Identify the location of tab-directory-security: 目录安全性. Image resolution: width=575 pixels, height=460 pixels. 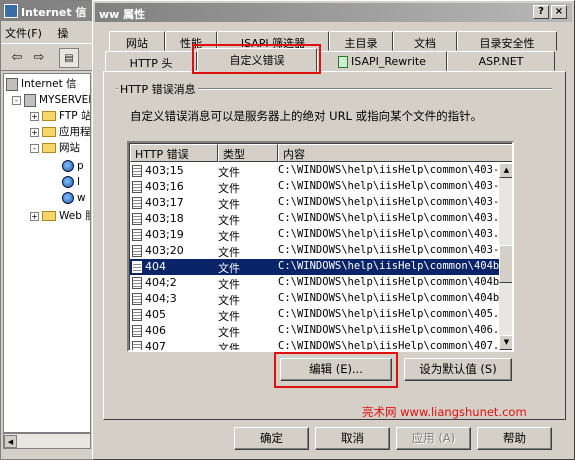
(507, 41).